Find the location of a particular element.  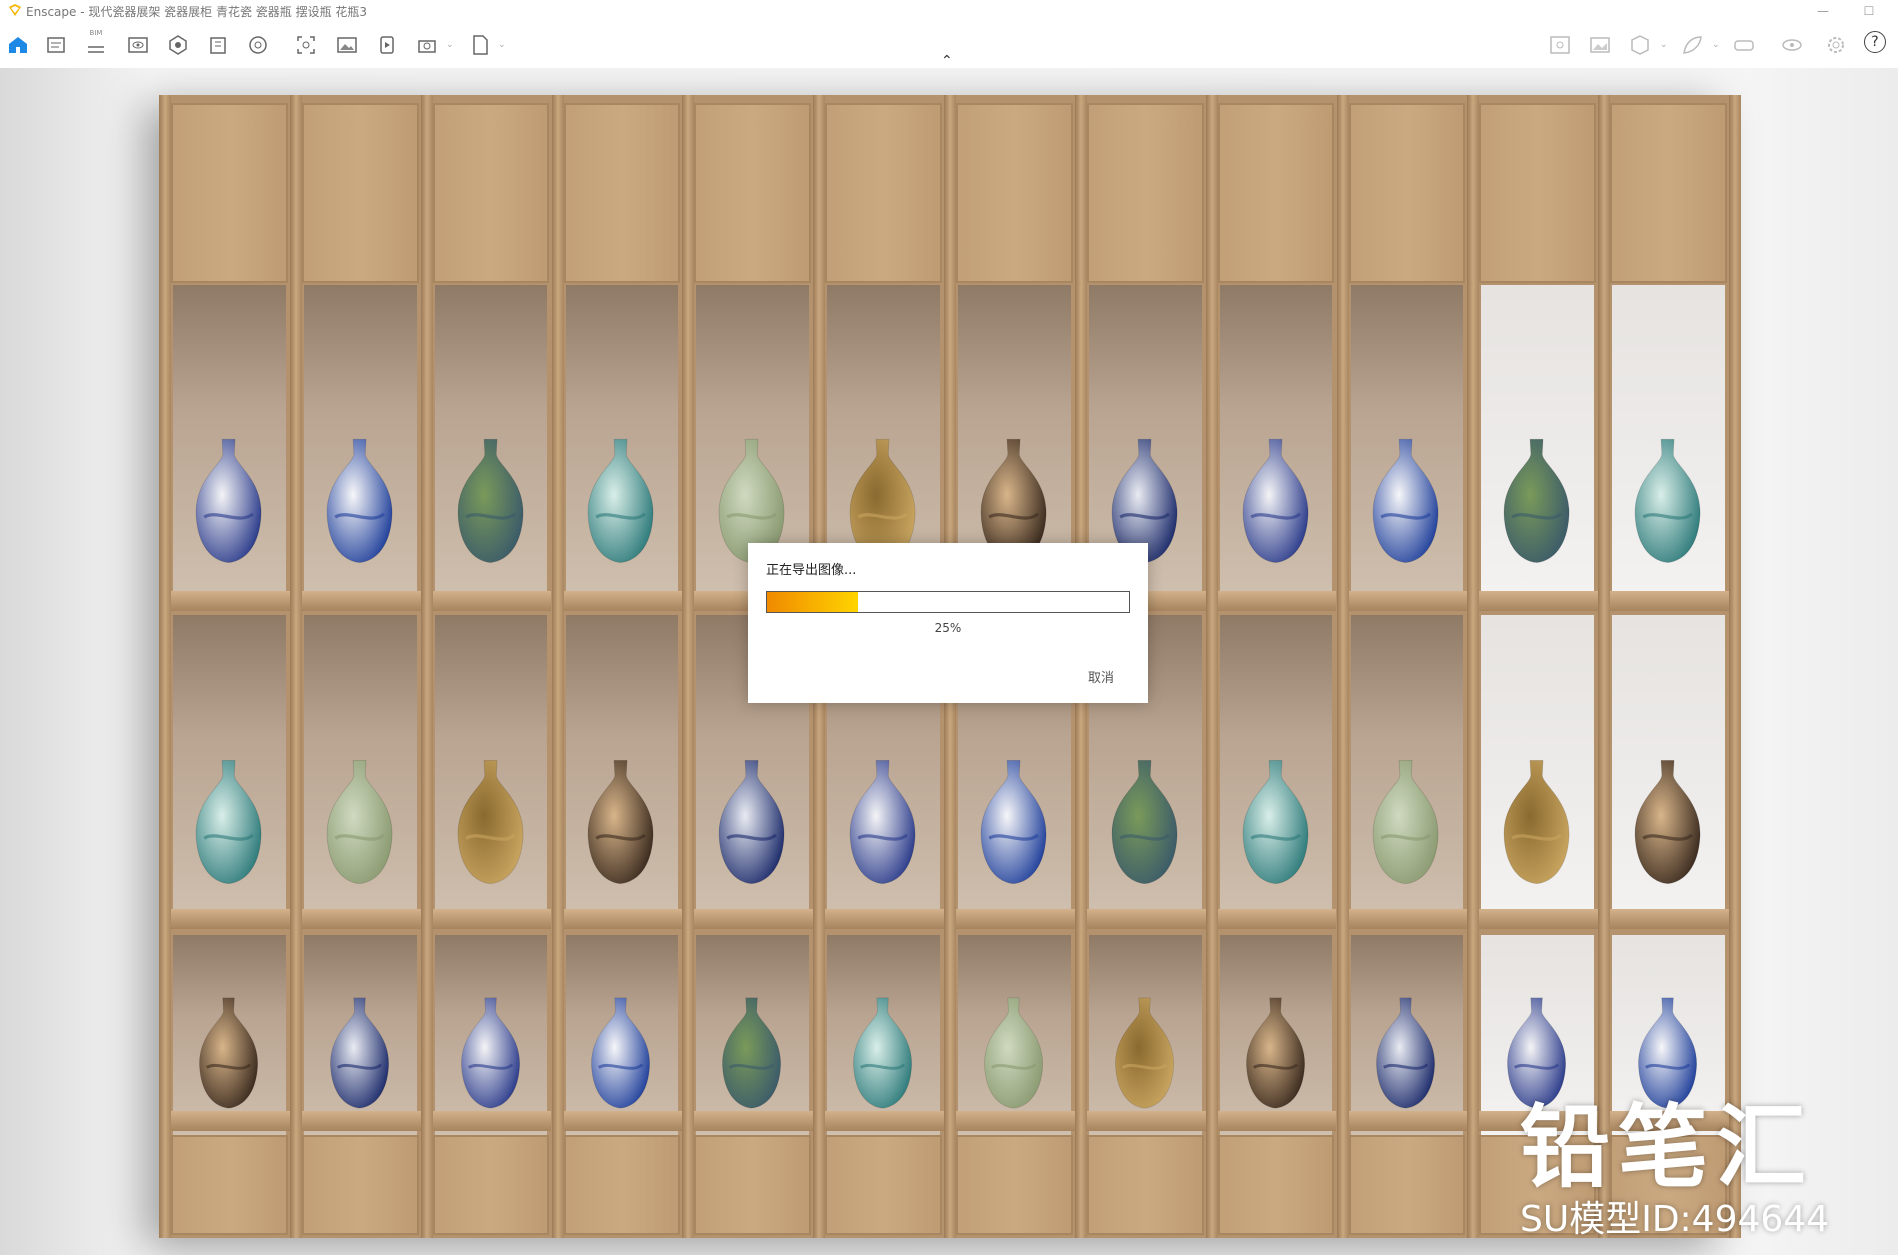

view-button is located at coordinates (138, 45).